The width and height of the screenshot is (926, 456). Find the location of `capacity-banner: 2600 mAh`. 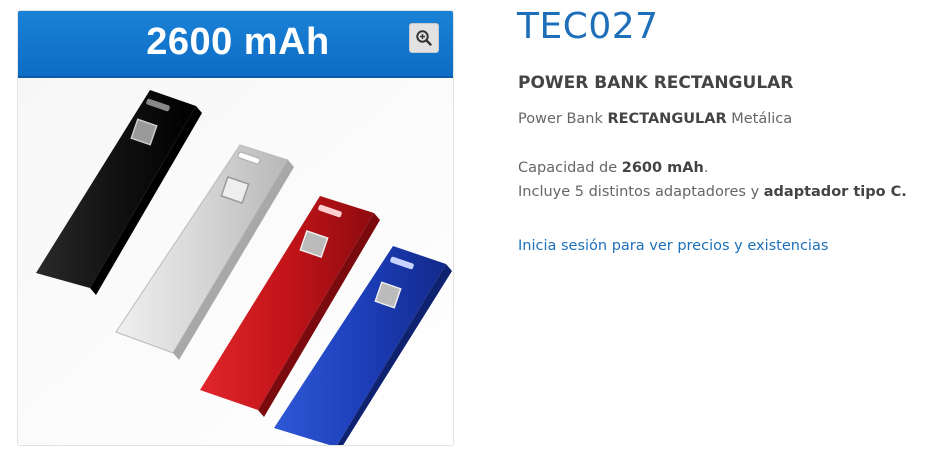

capacity-banner: 2600 mAh is located at coordinates (235, 44).